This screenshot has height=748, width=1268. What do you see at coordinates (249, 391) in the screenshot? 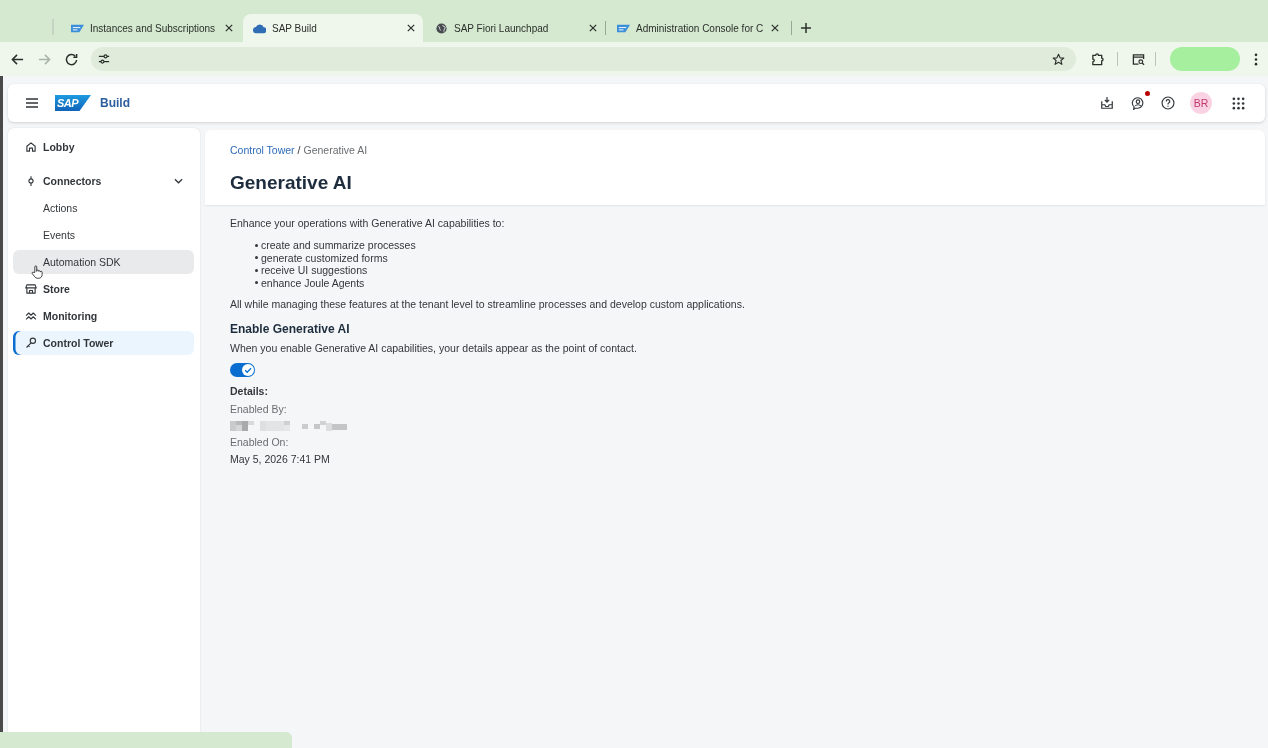
I see `details-heading: Details:` at bounding box center [249, 391].